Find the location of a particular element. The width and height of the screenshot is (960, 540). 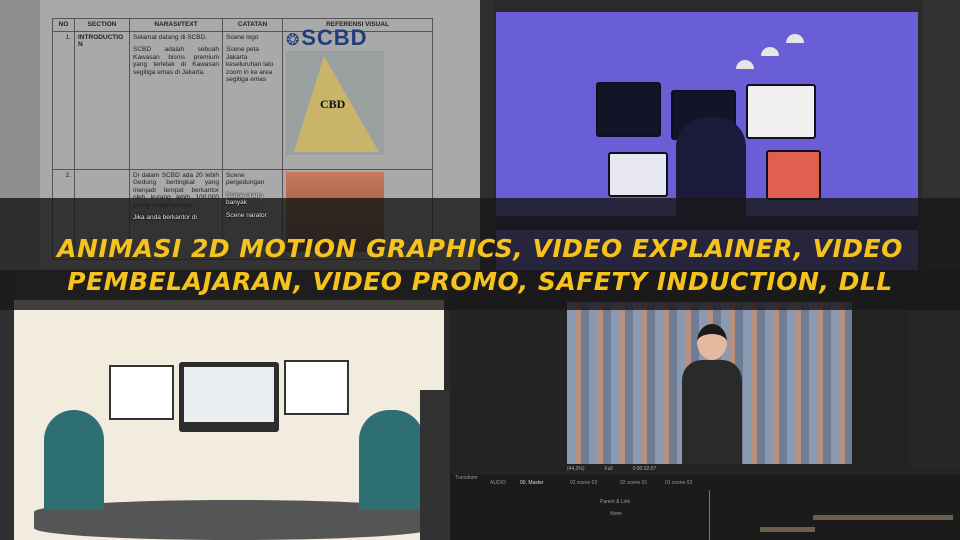

jakarta-map-image: CBD is located at coordinates (335, 103).